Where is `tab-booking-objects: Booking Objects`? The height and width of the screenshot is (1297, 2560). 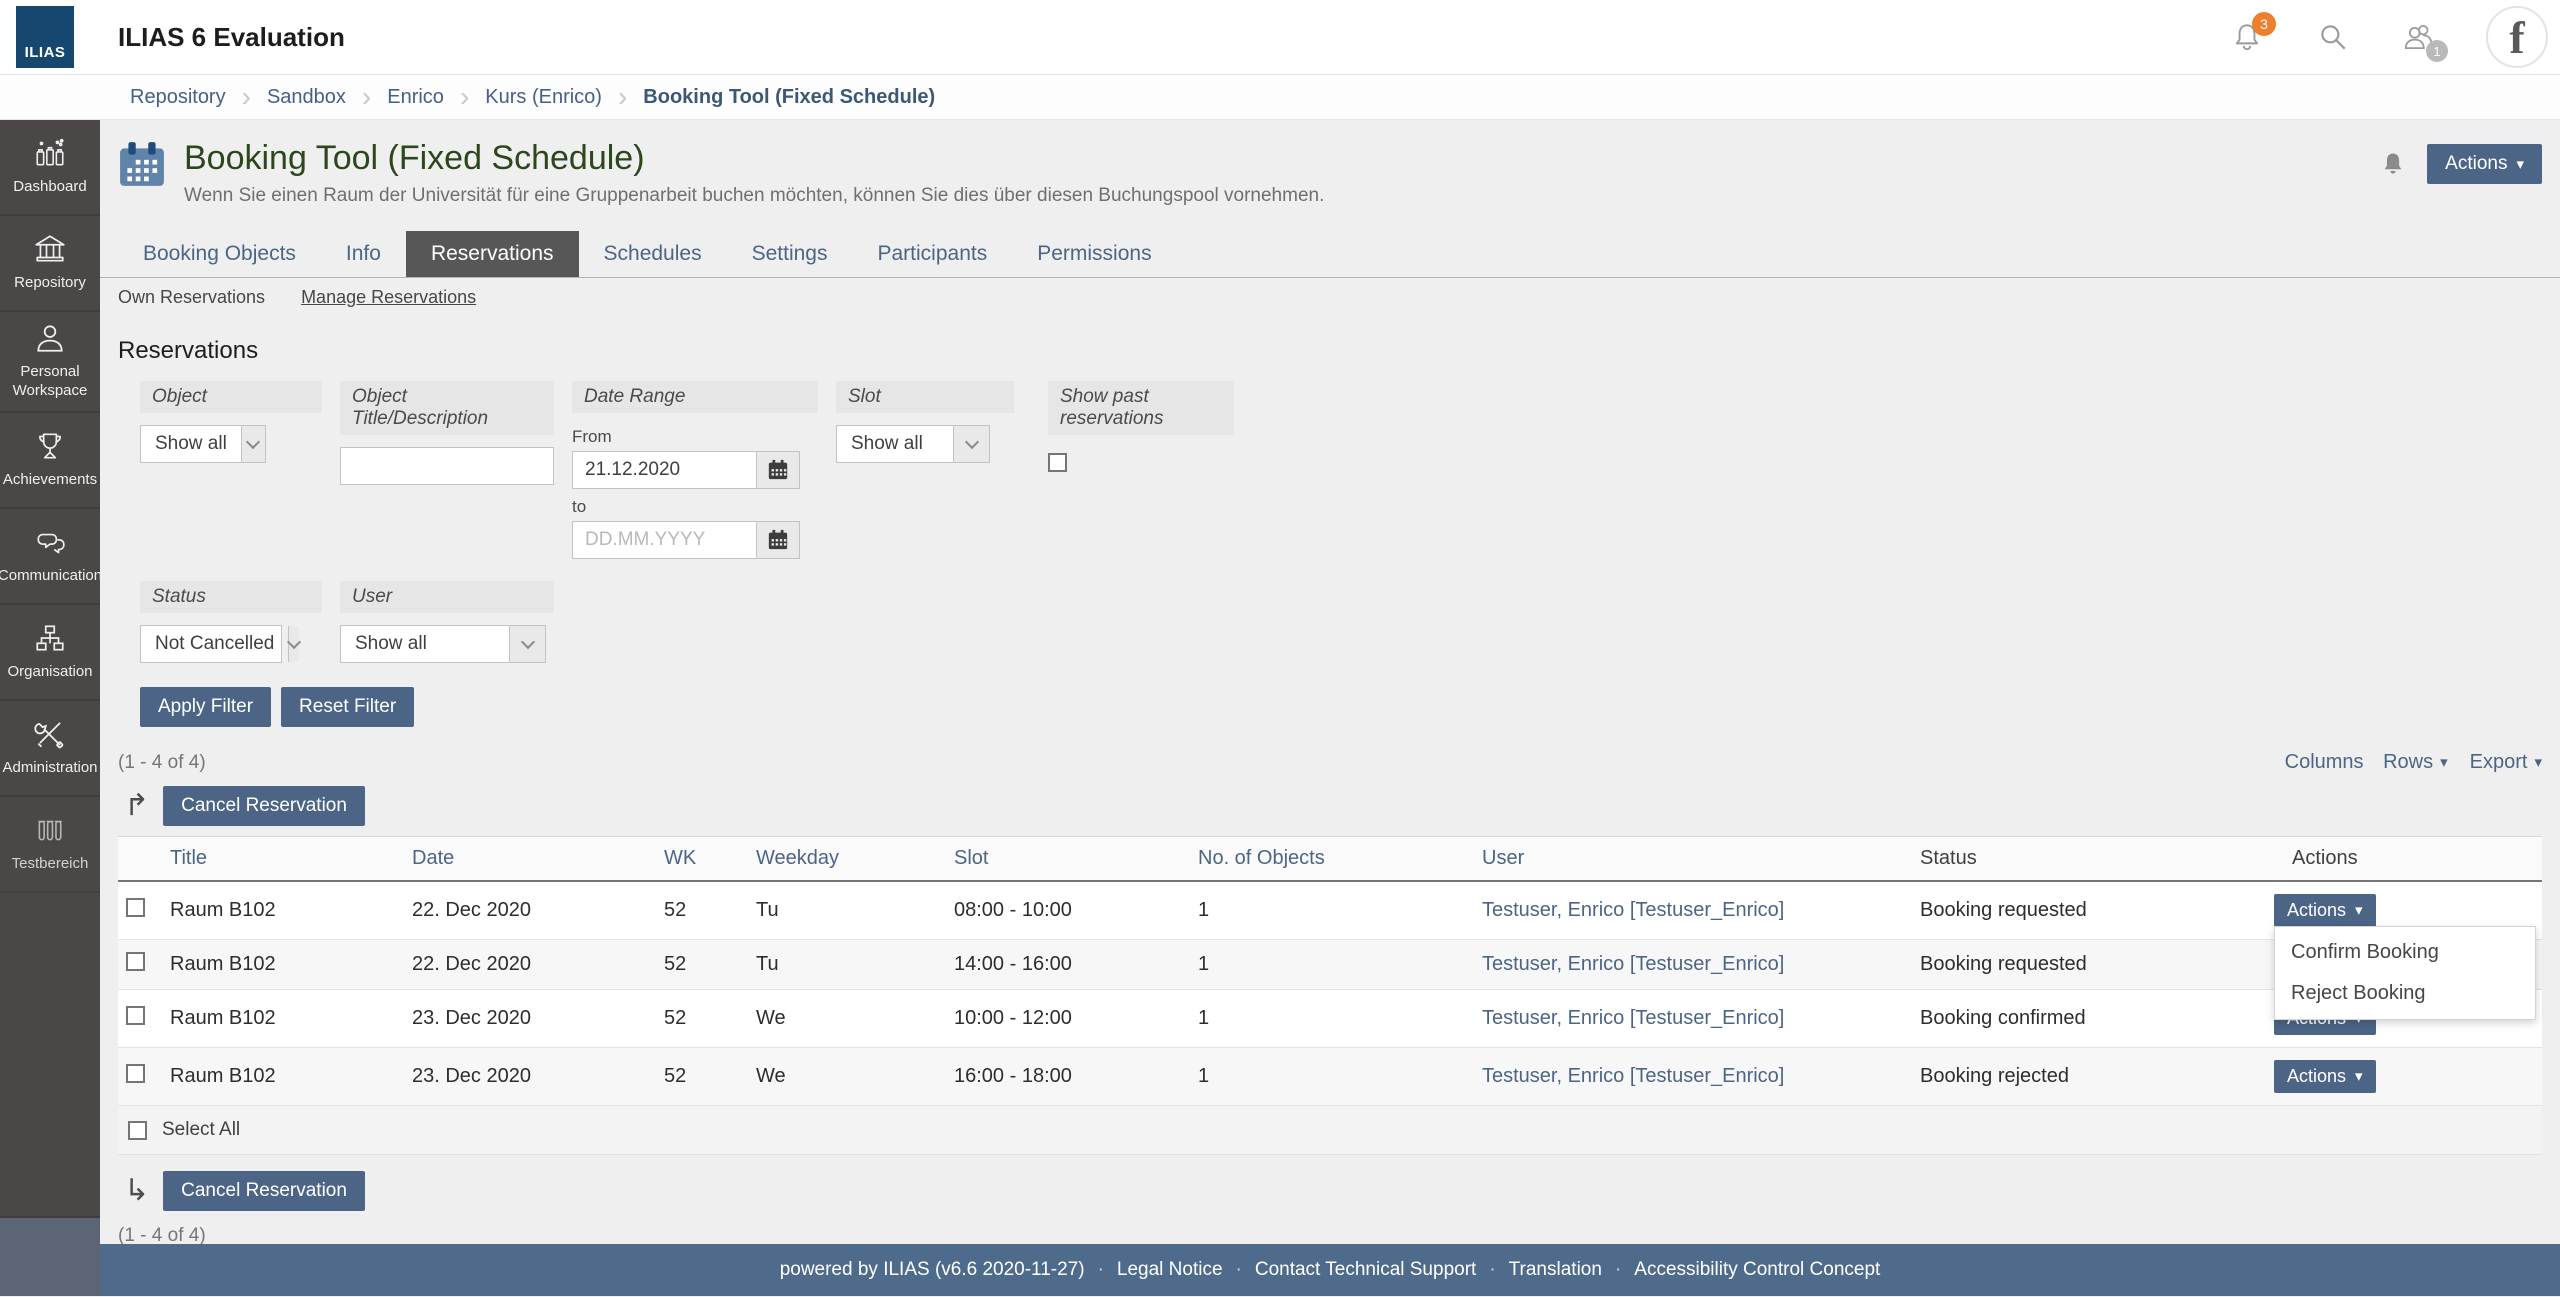
tab-booking-objects: Booking Objects is located at coordinates (219, 254).